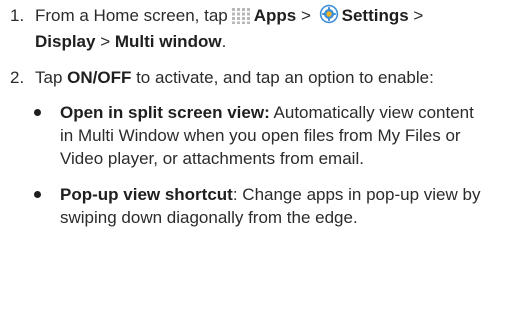 This screenshot has height=326, width=510. Describe the element at coordinates (224, 41) in the screenshot. I see `sentence-end: .` at that location.